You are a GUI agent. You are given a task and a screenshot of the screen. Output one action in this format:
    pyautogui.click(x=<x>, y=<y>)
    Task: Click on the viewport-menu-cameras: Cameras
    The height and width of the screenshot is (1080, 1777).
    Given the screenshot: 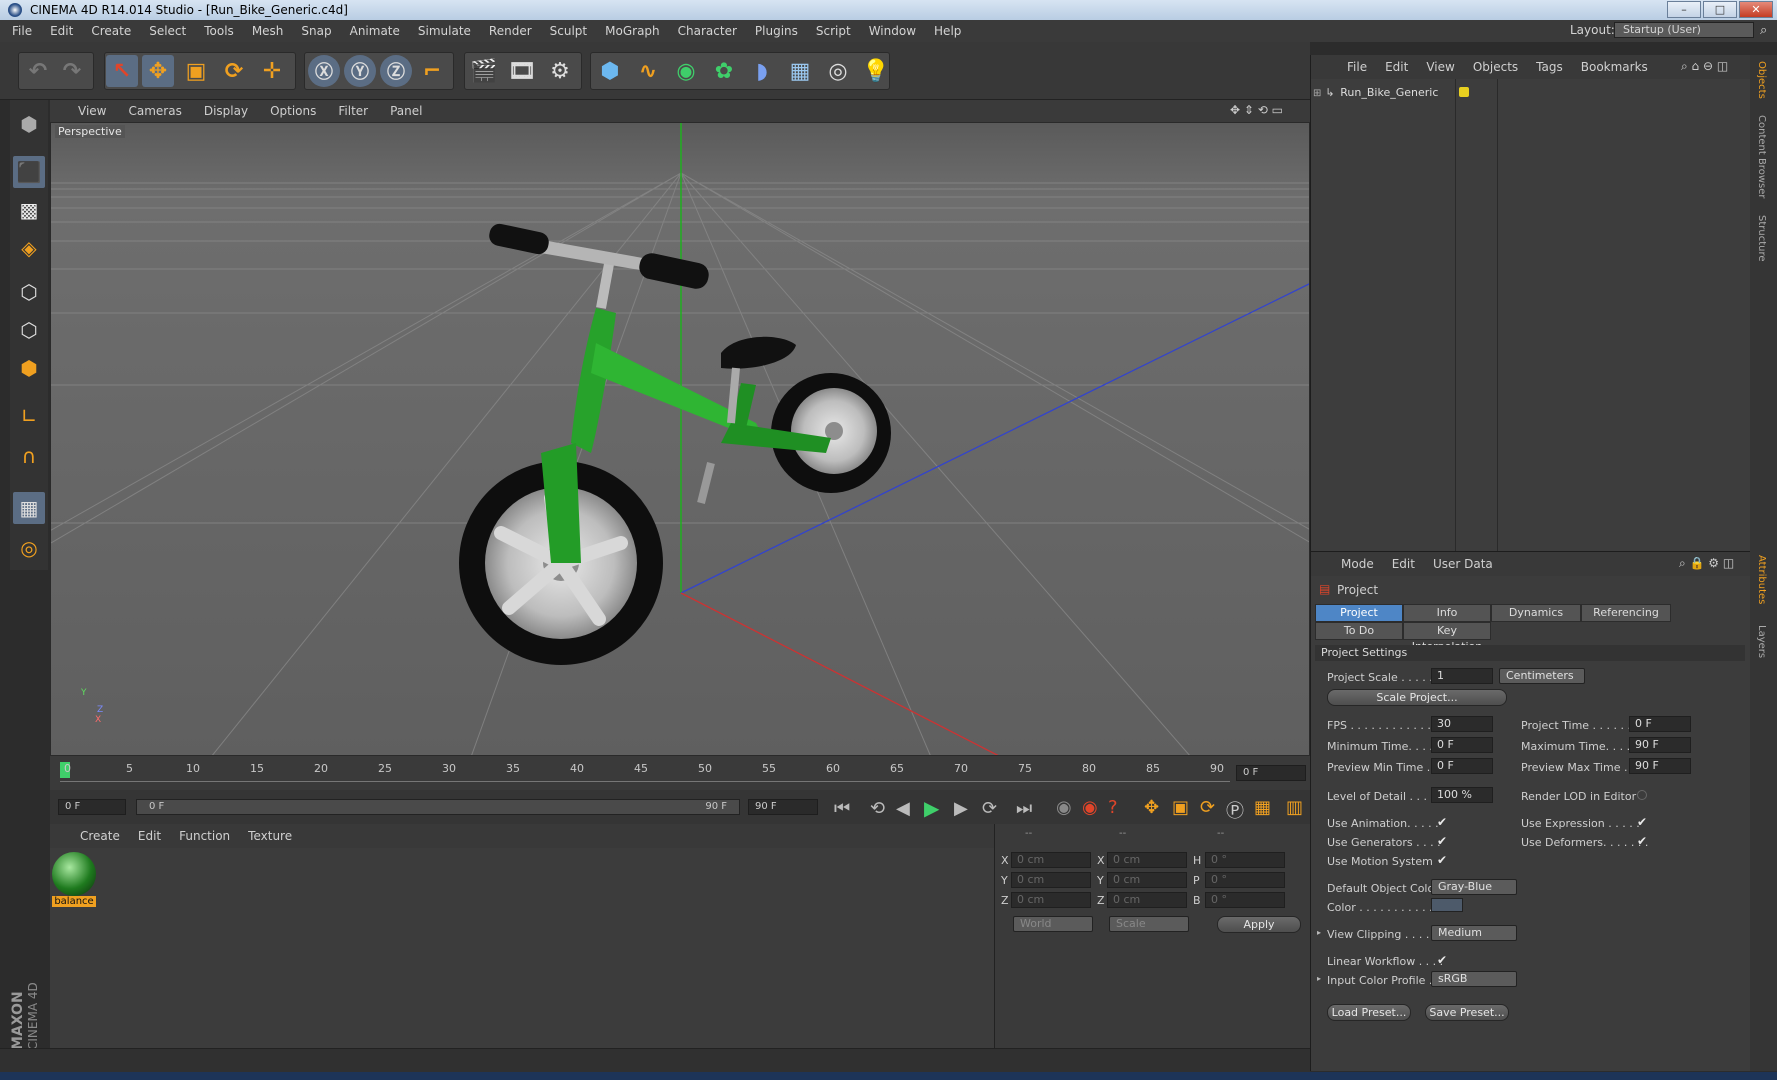 What is the action you would take?
    pyautogui.click(x=154, y=111)
    